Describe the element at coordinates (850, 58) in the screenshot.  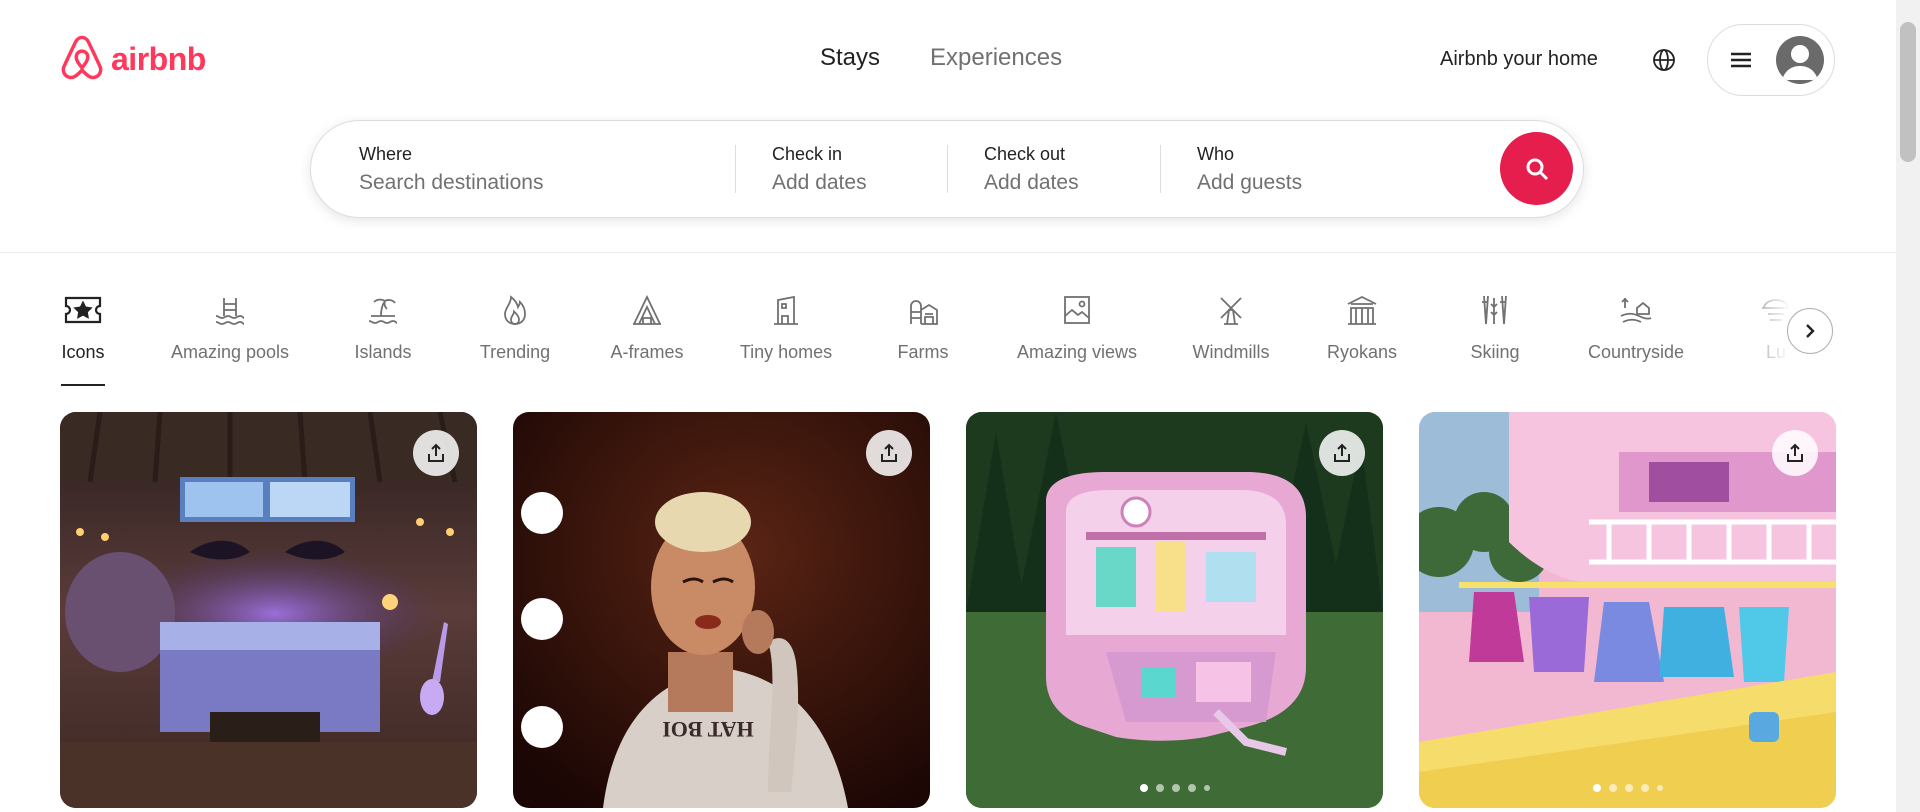
I see `tab-stays: Stays` at that location.